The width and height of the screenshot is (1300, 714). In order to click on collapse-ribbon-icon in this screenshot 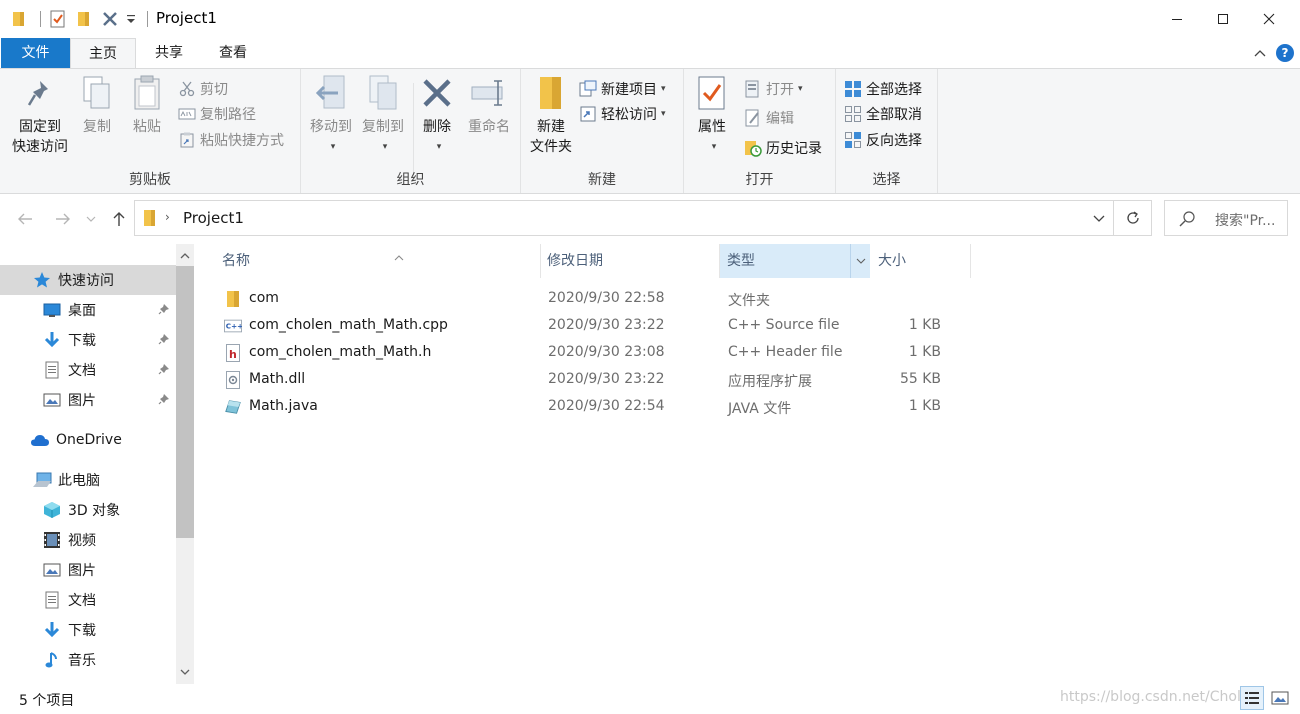, I will do `click(1260, 53)`.